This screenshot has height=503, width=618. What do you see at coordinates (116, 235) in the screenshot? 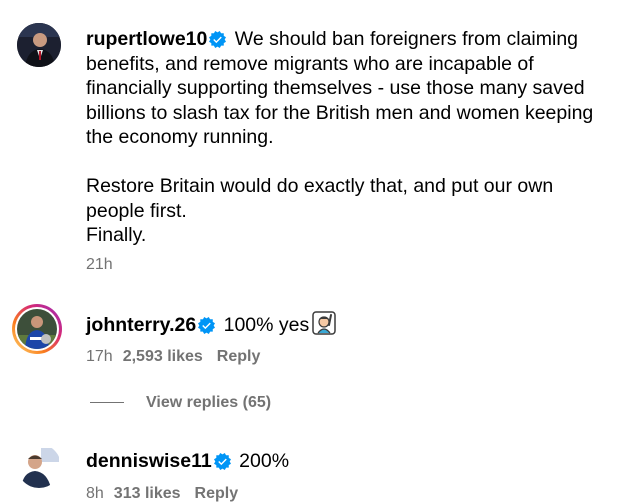
I see `comment-paragraph-3: Finally.` at bounding box center [116, 235].